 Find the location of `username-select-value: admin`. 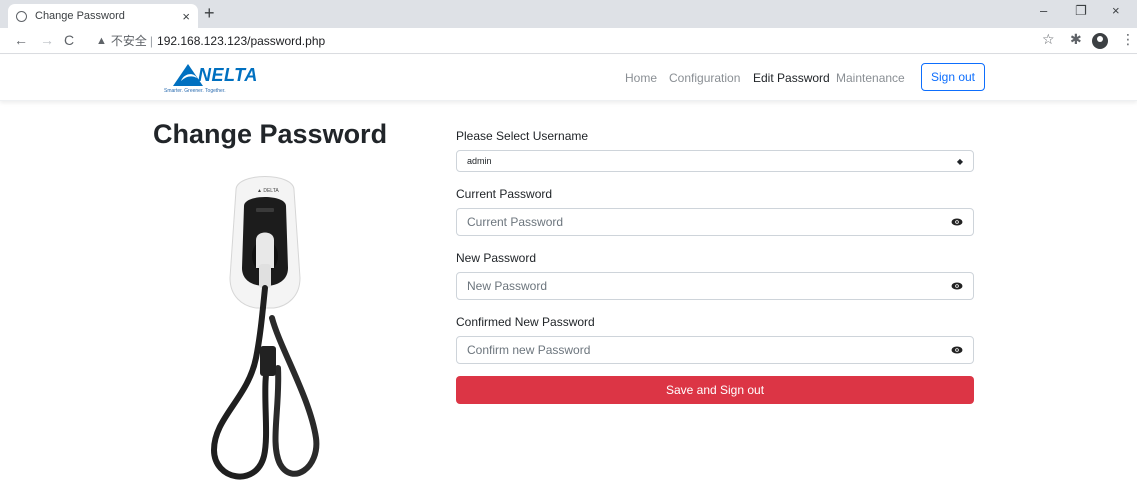

username-select-value: admin is located at coordinates (479, 161).